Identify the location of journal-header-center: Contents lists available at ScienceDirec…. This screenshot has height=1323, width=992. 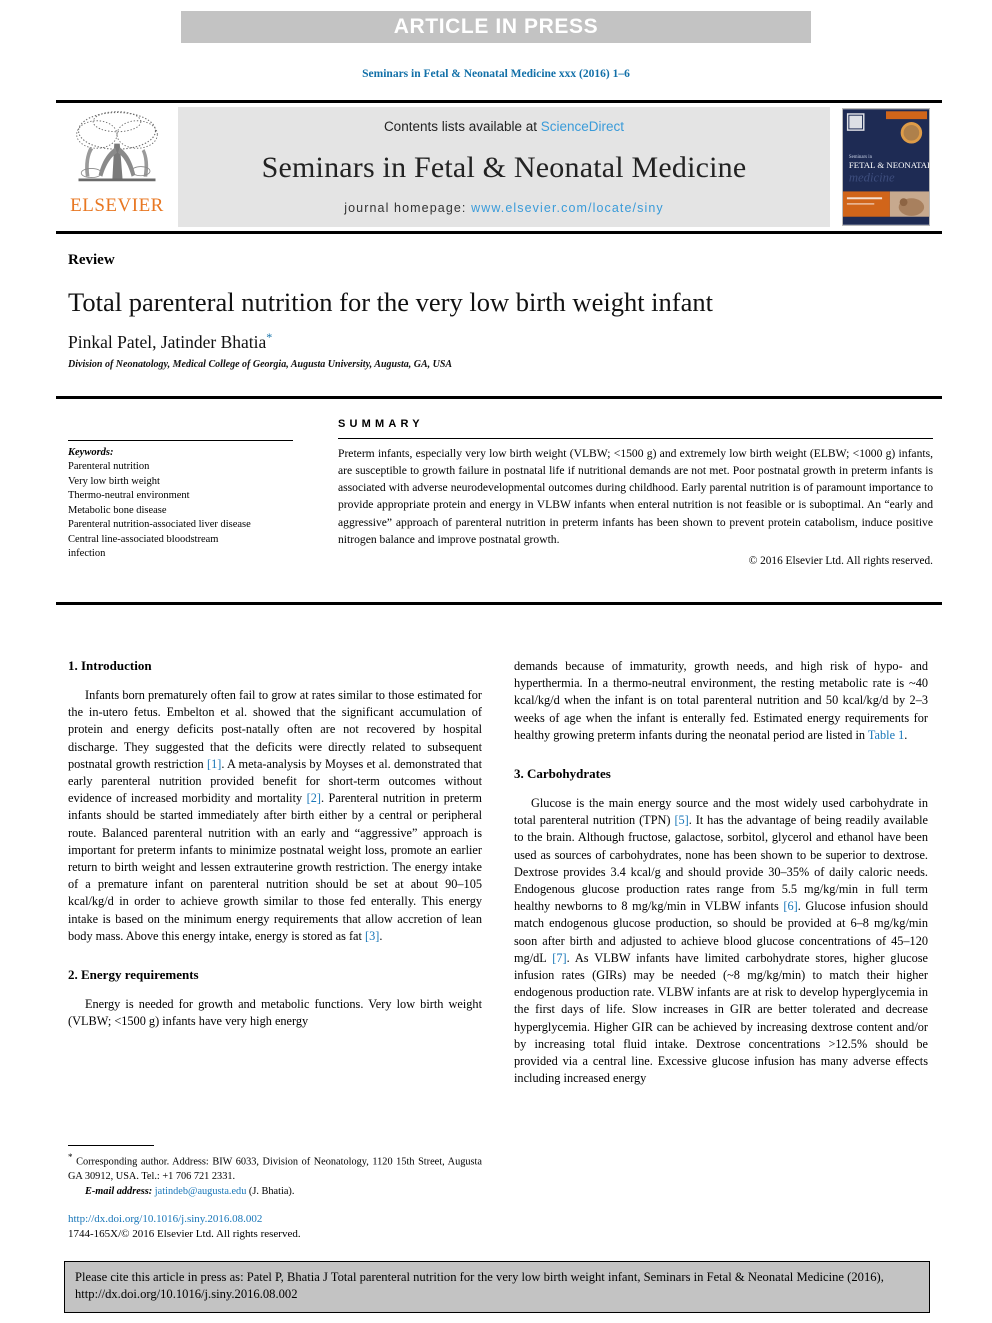
(504, 167).